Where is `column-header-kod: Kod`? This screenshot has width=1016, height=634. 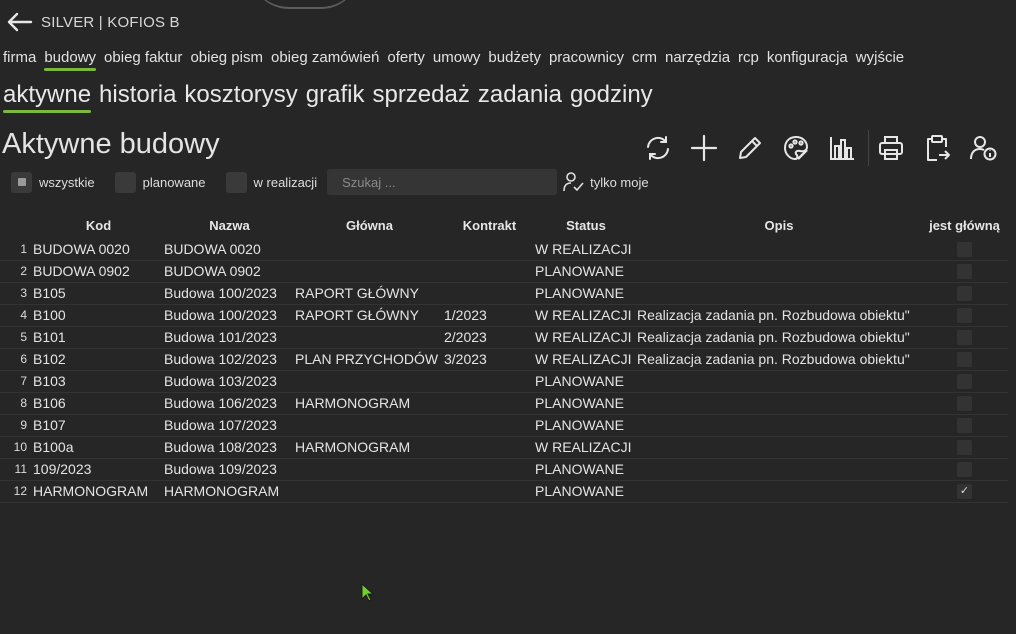 column-header-kod: Kod is located at coordinates (98, 225).